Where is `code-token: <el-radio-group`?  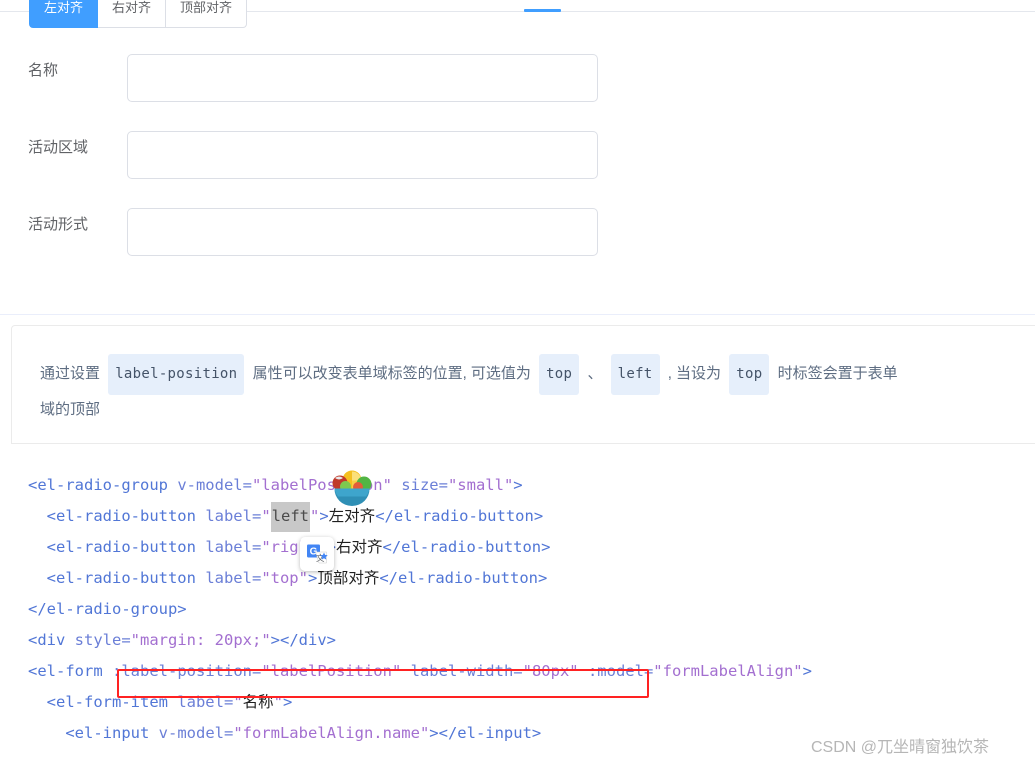 code-token: <el-radio-group is located at coordinates (103, 485).